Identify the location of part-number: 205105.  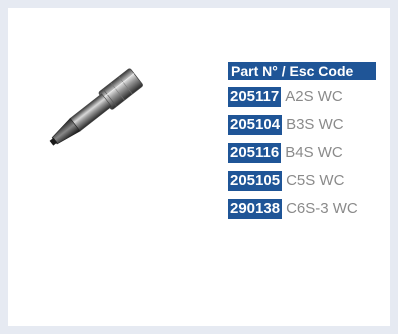
(255, 181).